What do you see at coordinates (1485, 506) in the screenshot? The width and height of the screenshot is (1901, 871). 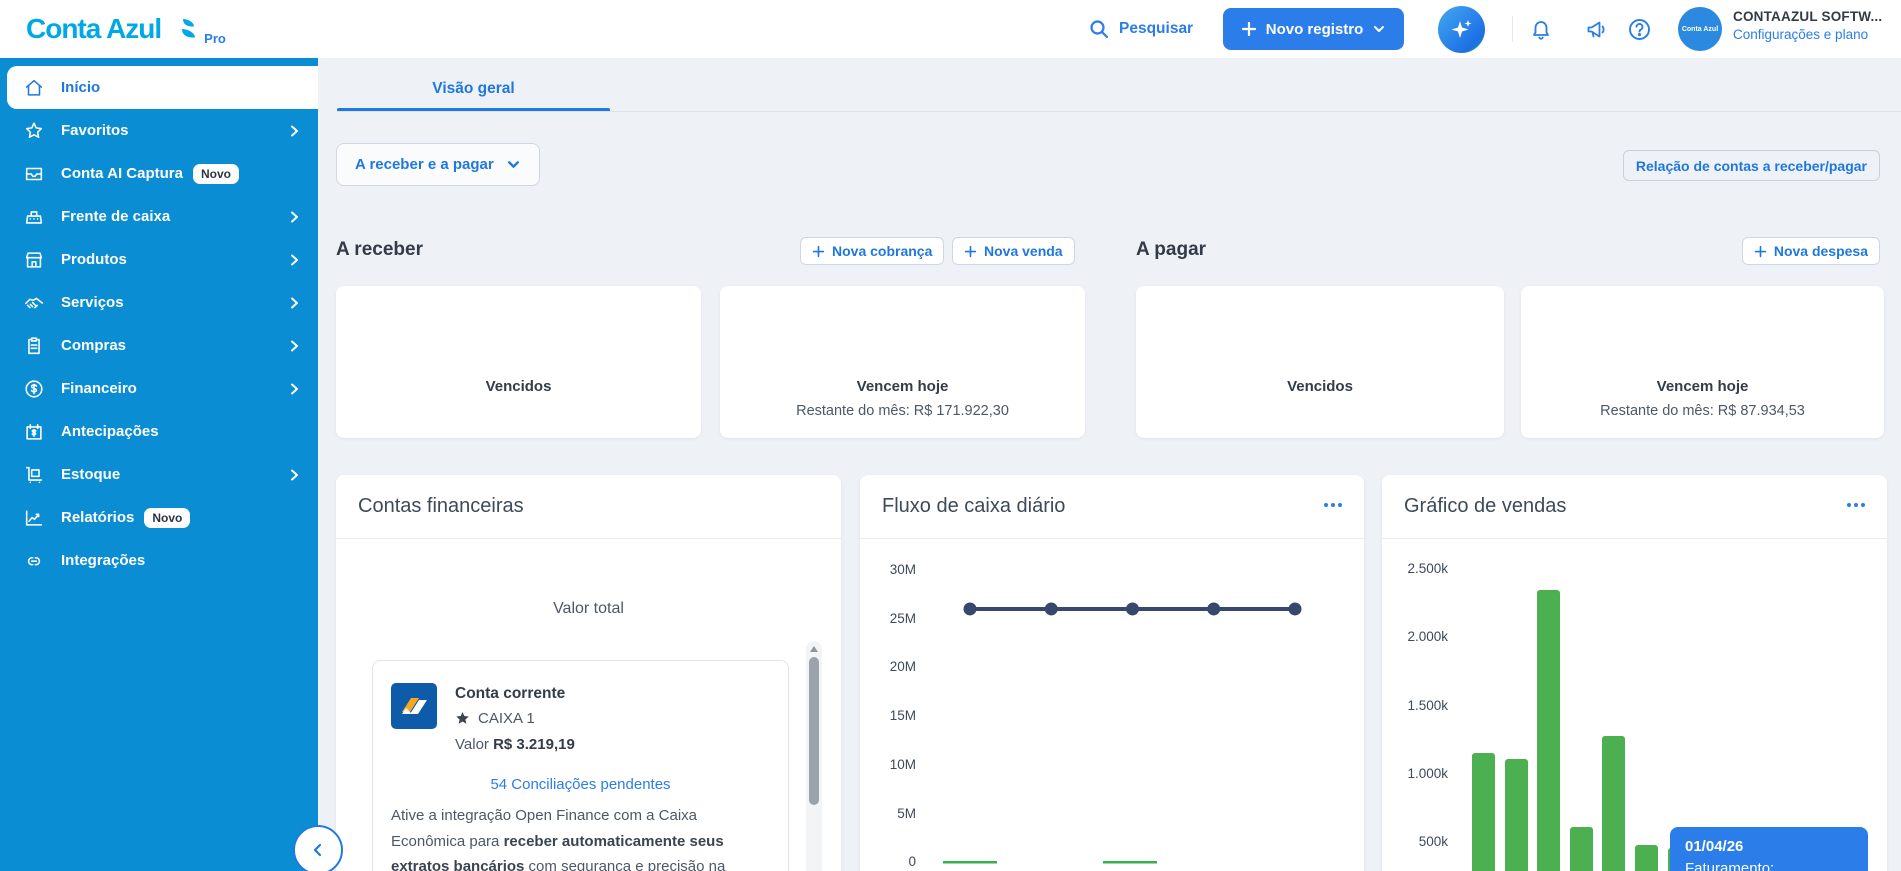 I see `sales-chart-title: Gráfico de vendas` at bounding box center [1485, 506].